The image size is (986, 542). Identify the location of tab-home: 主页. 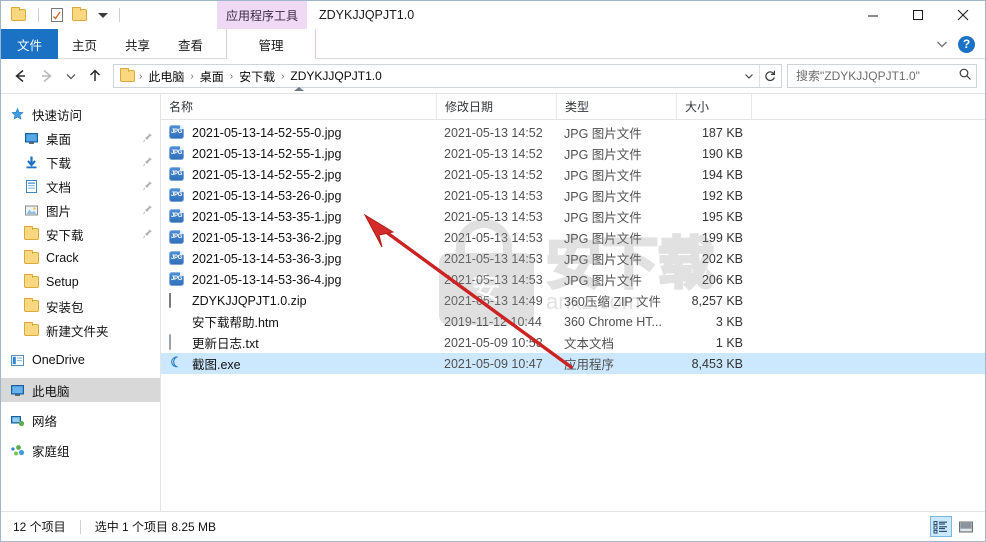
(84, 44).